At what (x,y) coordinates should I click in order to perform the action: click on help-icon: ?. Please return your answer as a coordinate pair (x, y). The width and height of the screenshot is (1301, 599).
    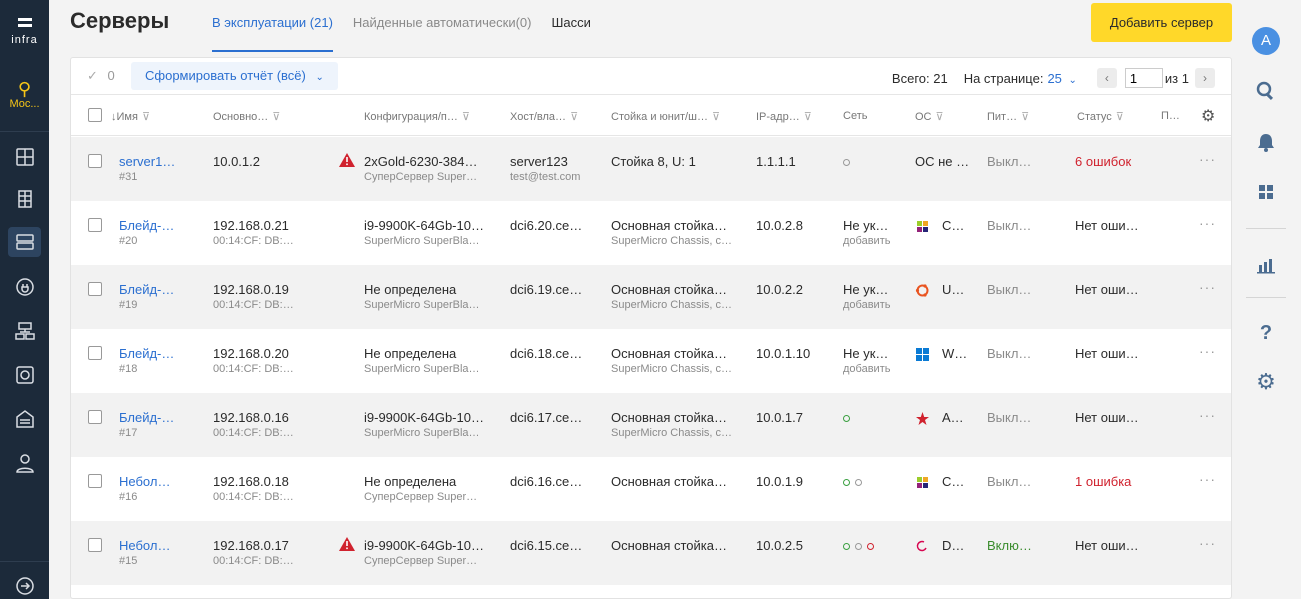
    Looking at the image, I should click on (1266, 333).